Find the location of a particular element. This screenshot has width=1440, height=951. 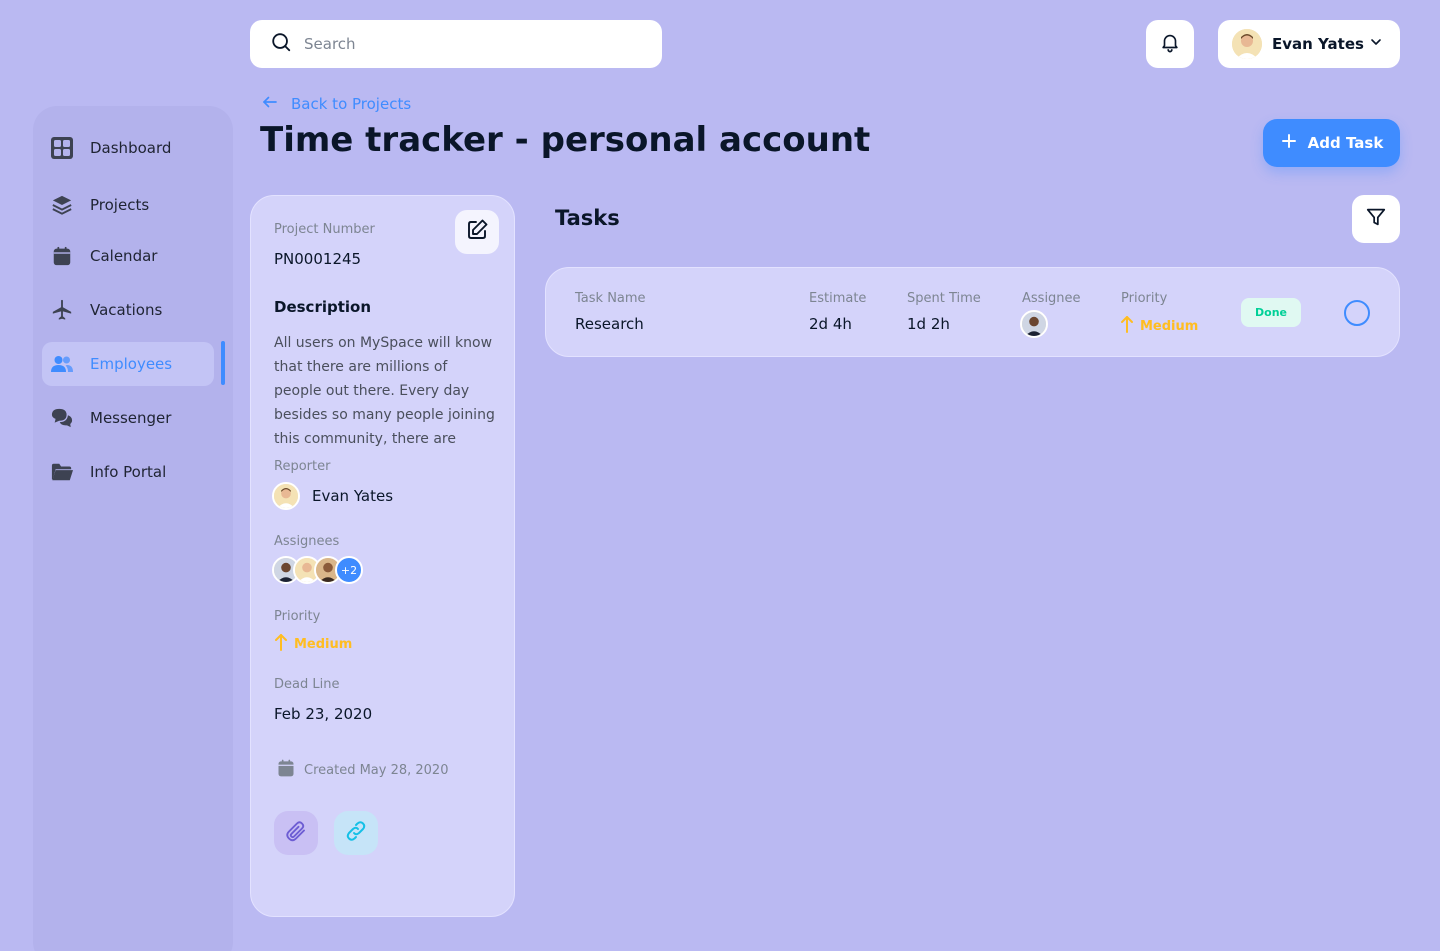

sidebar-item-label: Employees is located at coordinates (131, 364).